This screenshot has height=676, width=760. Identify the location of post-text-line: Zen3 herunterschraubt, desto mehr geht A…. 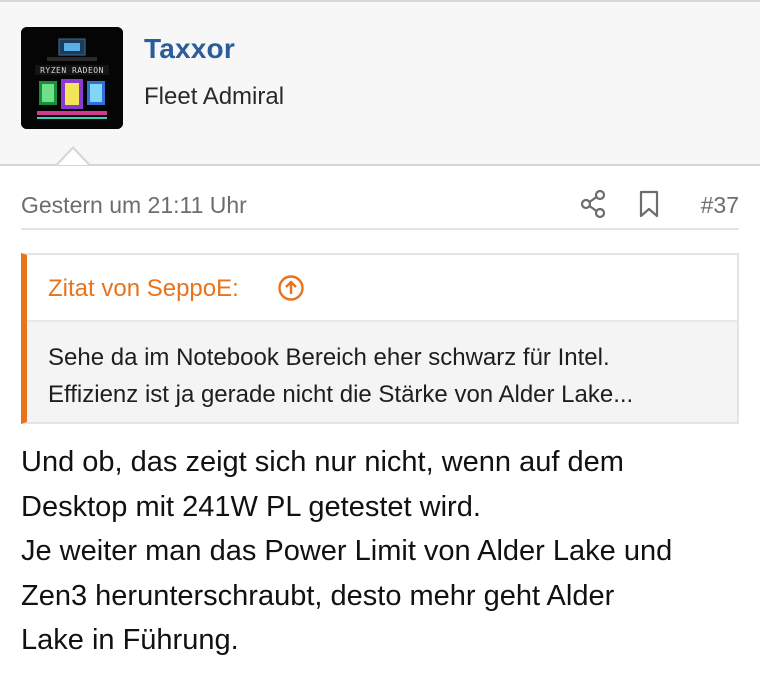
(318, 595).